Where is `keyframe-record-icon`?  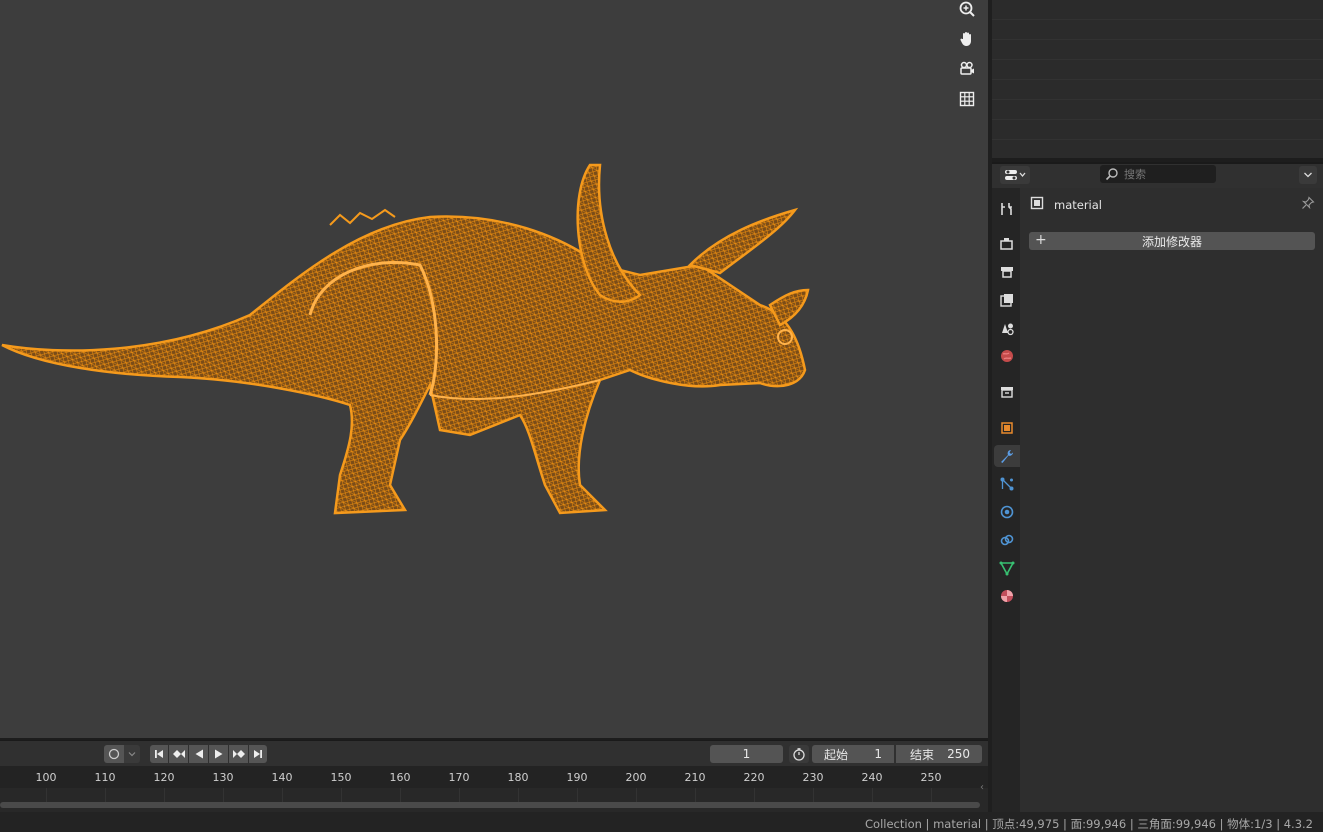 keyframe-record-icon is located at coordinates (114, 754).